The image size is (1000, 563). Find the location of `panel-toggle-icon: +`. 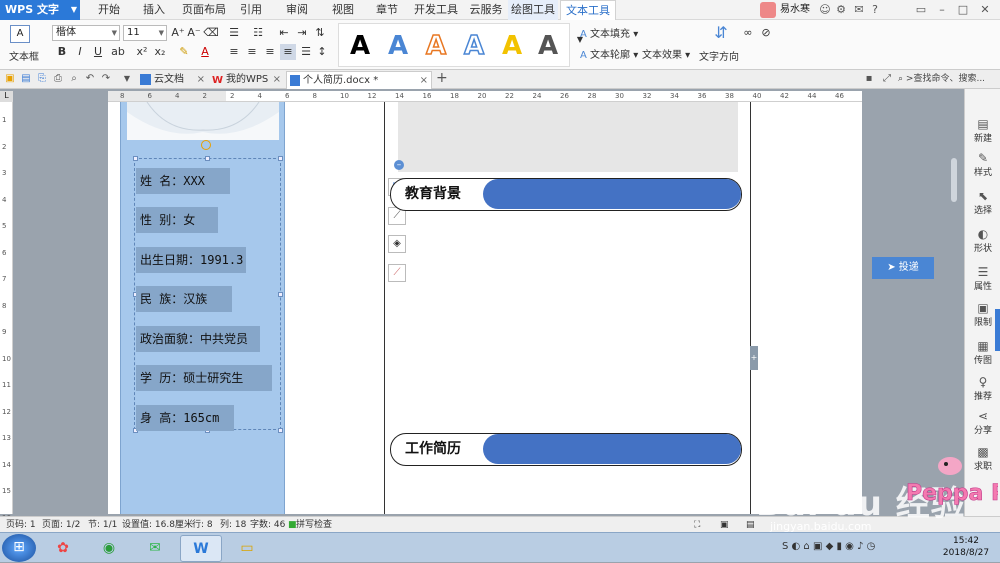

panel-toggle-icon: + is located at coordinates (754, 358).